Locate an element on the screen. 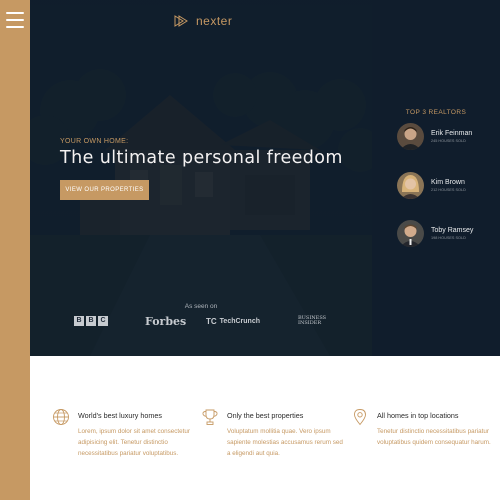 The image size is (500, 500). feature-title: World's best luxury homes is located at coordinates (120, 415).